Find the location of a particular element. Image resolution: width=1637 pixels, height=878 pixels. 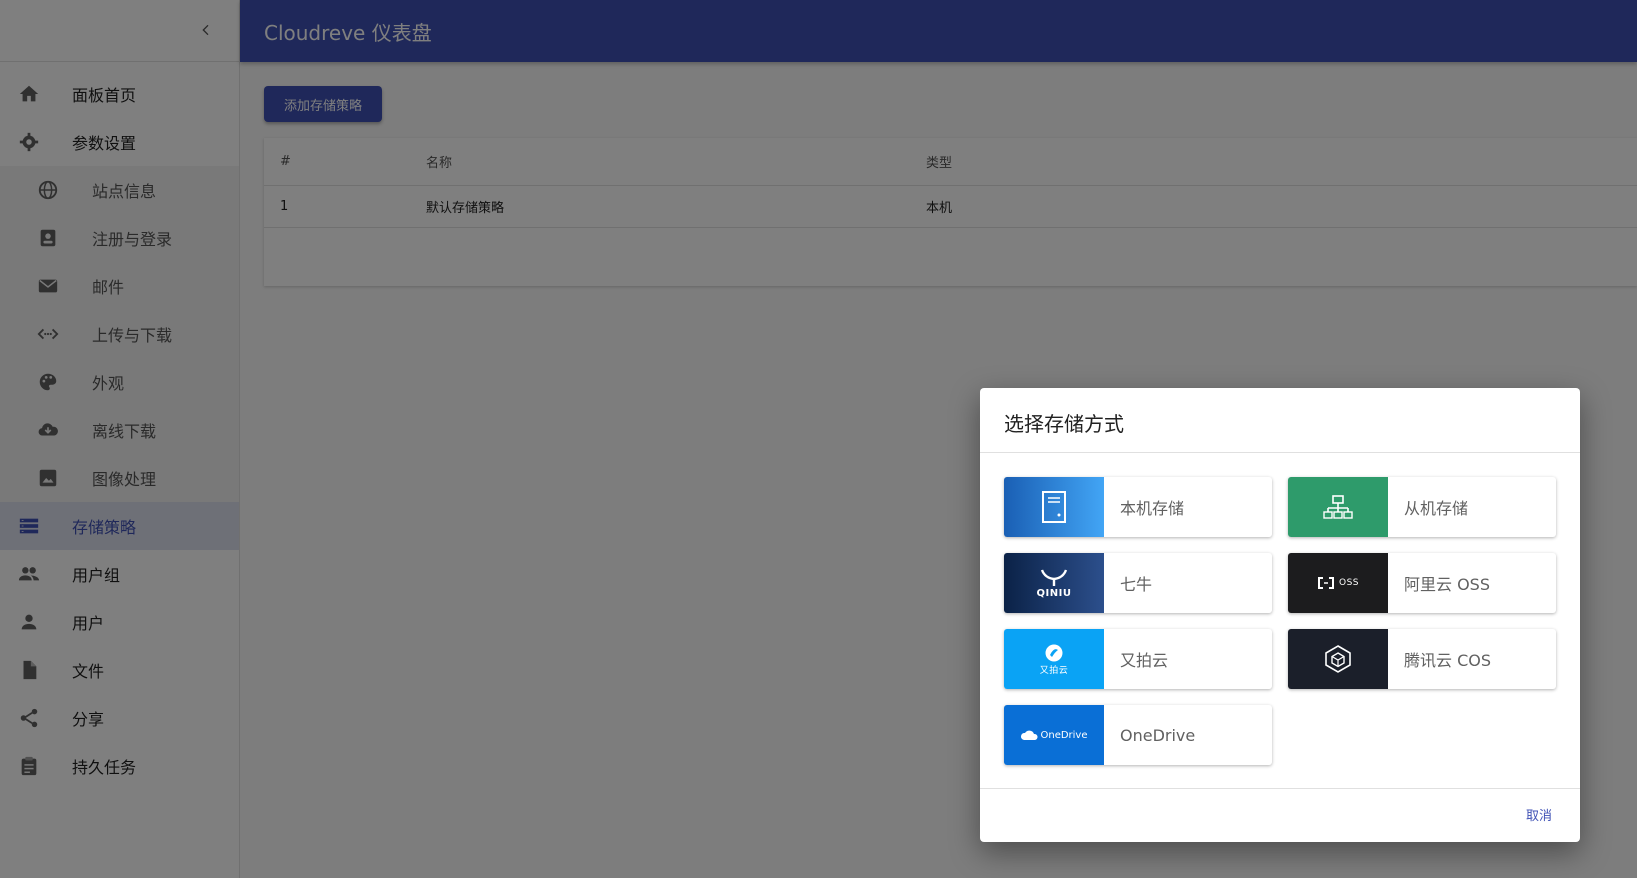

aliyun-logo-icon: OSS is located at coordinates (1338, 583).